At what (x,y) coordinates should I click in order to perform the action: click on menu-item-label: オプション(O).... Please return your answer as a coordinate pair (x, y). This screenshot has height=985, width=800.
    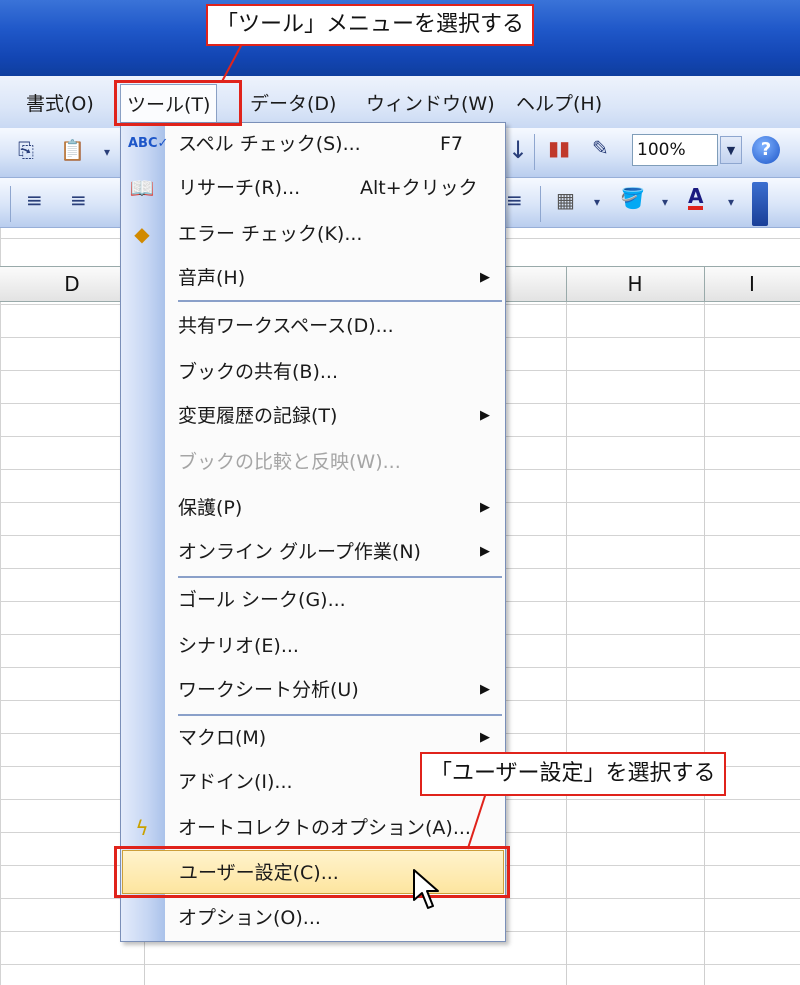
    Looking at the image, I should click on (249, 918).